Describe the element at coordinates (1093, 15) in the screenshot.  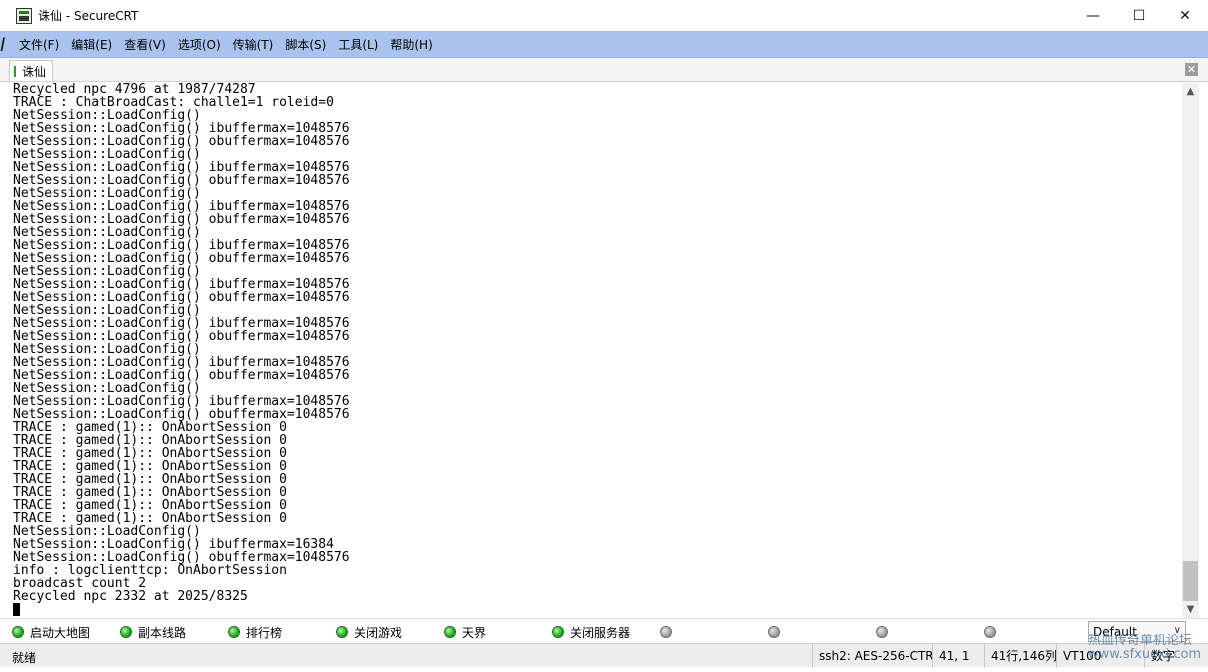
I see `minimize-button: —` at that location.